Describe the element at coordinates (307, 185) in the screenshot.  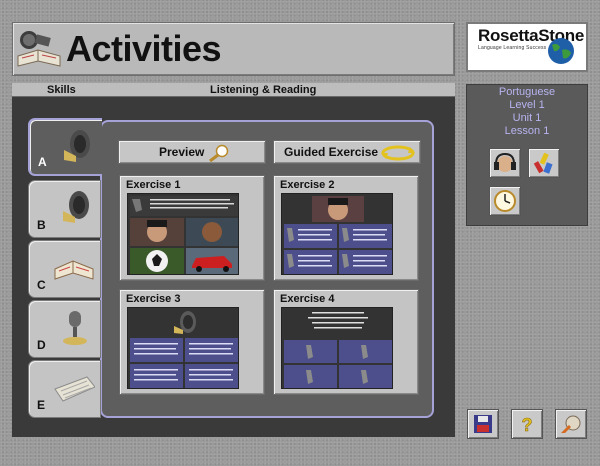
I see `exercise-2-title: Exercise 2` at that location.